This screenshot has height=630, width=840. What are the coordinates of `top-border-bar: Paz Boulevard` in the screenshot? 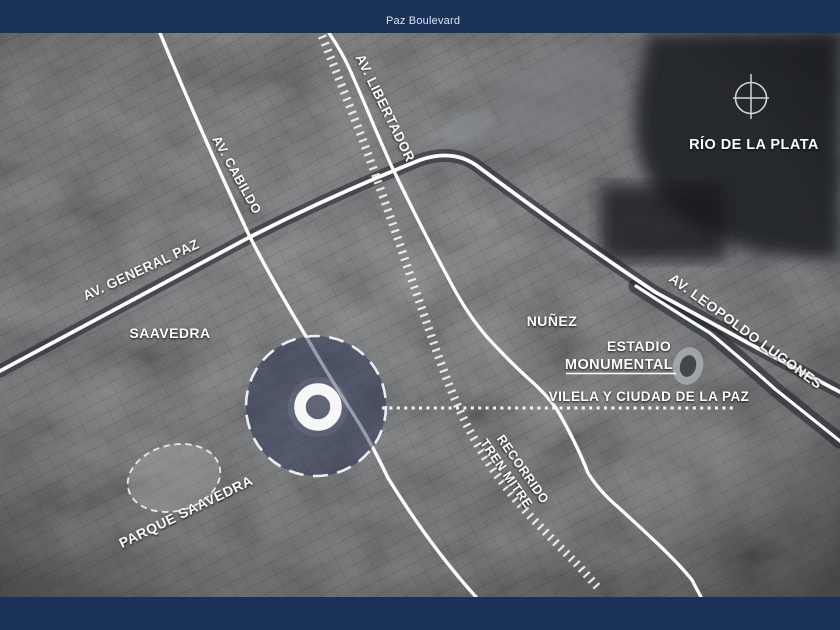 It's located at (420, 16).